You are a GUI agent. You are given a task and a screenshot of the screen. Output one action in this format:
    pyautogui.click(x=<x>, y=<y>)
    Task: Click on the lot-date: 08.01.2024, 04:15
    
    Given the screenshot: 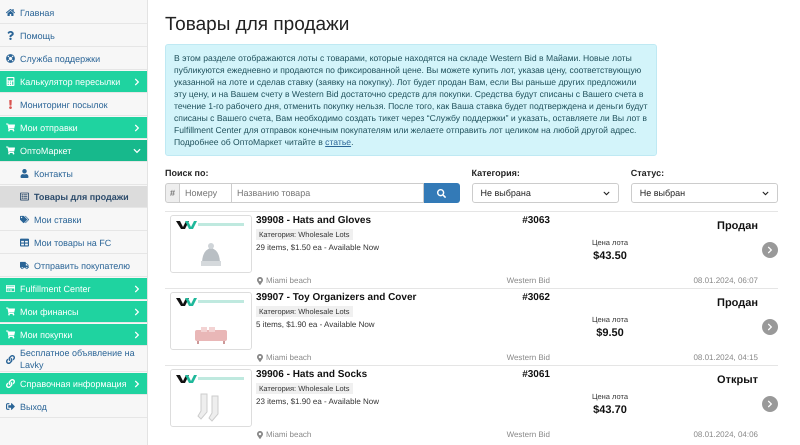 What is the action you would take?
    pyautogui.click(x=725, y=357)
    